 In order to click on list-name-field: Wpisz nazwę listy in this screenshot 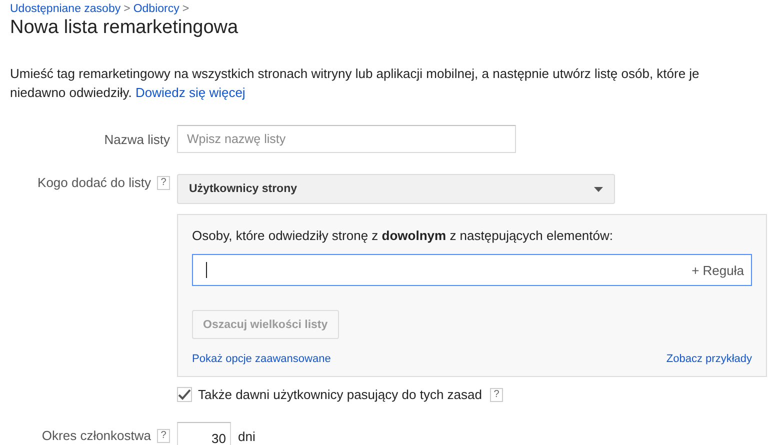, I will do `click(346, 139)`.